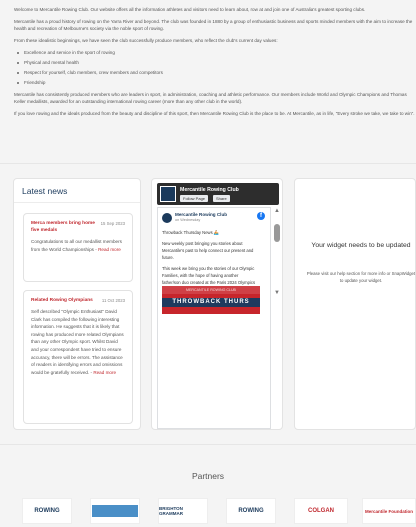 The image size is (416, 527). What do you see at coordinates (167, 218) in the screenshot?
I see `avatar` at bounding box center [167, 218].